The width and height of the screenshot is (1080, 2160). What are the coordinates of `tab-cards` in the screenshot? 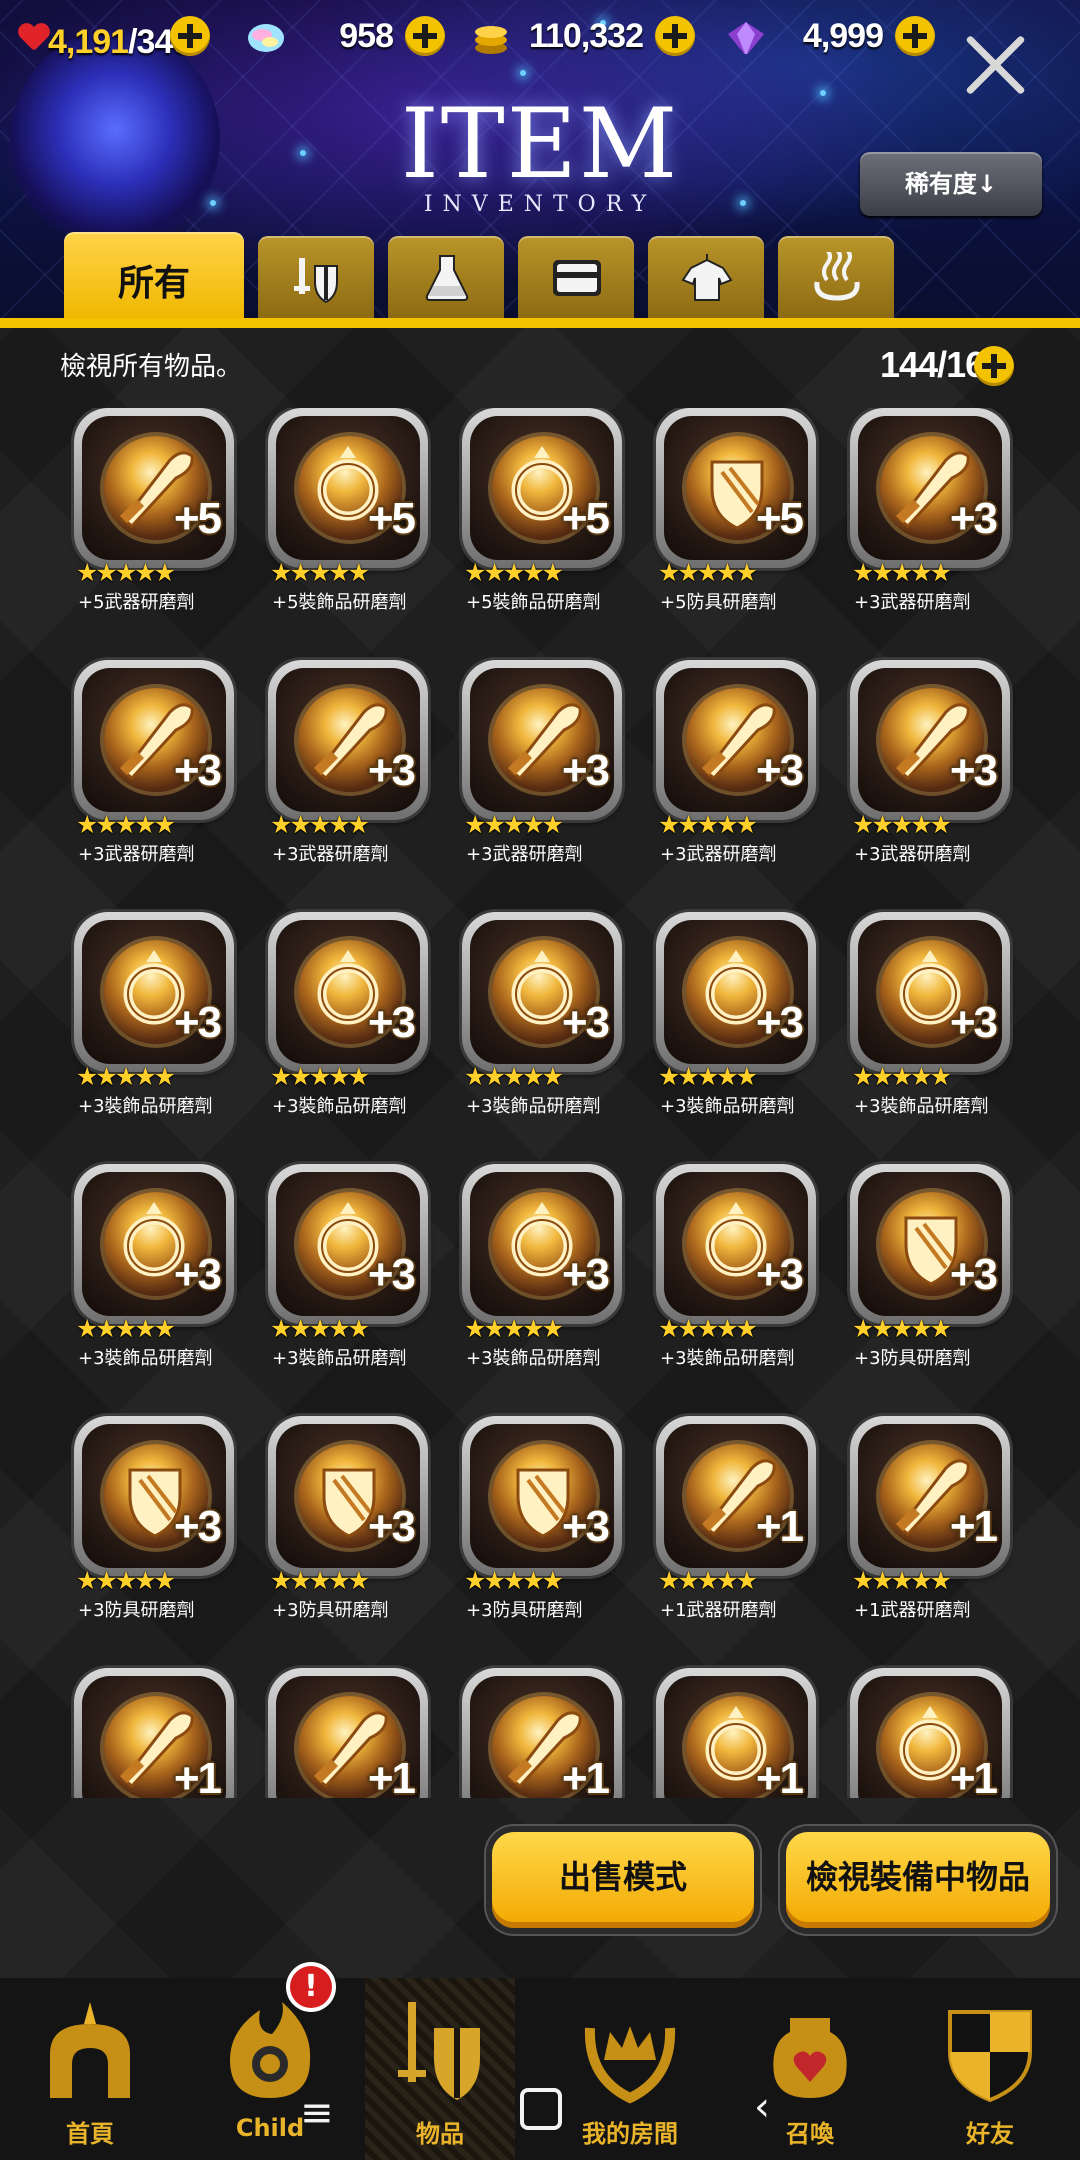 It's located at (576, 277).